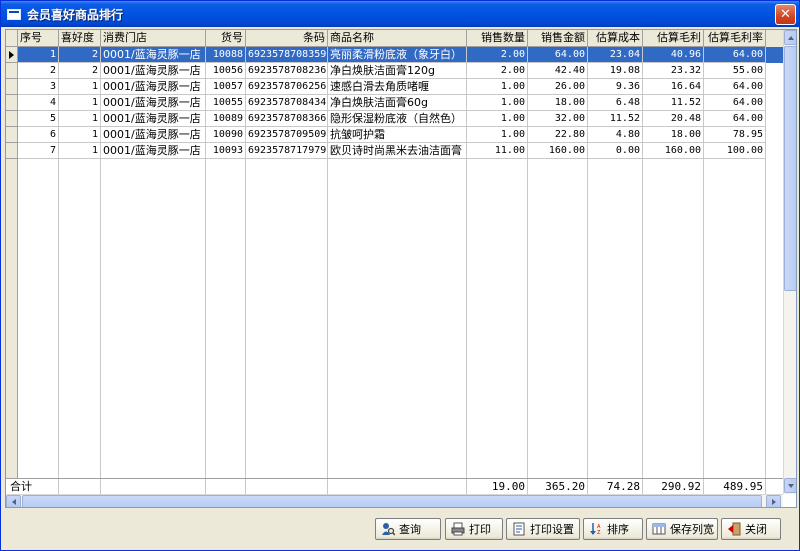 The height and width of the screenshot is (551, 800). Describe the element at coordinates (287, 103) in the screenshot. I see `cell-barcode: 6923578708434` at that location.